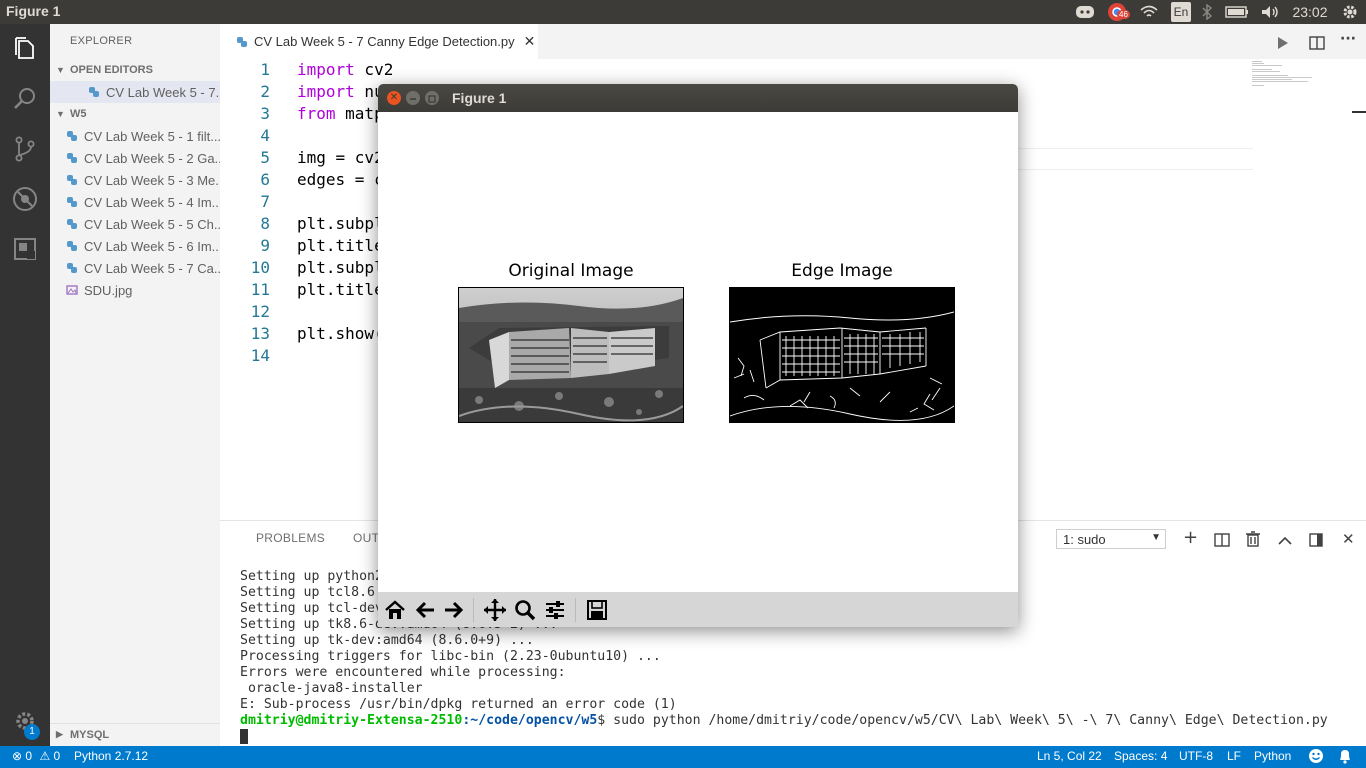 The image size is (1366, 768). I want to click on maximize-panel-icon, so click(1285, 541).